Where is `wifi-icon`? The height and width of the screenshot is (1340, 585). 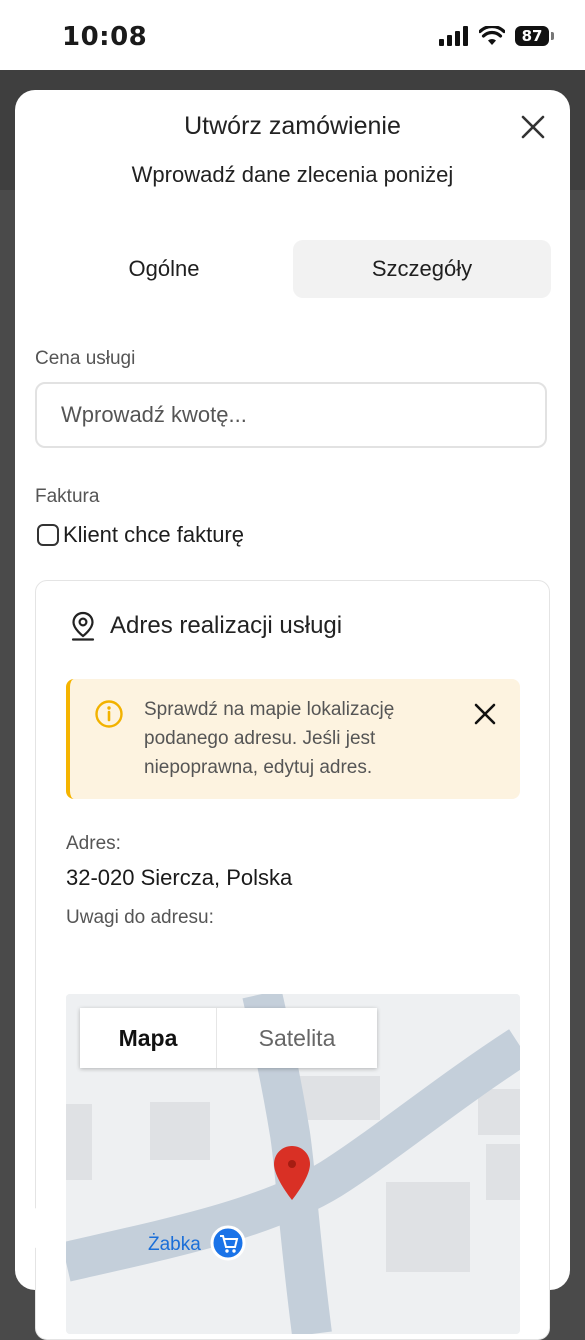 wifi-icon is located at coordinates (492, 35).